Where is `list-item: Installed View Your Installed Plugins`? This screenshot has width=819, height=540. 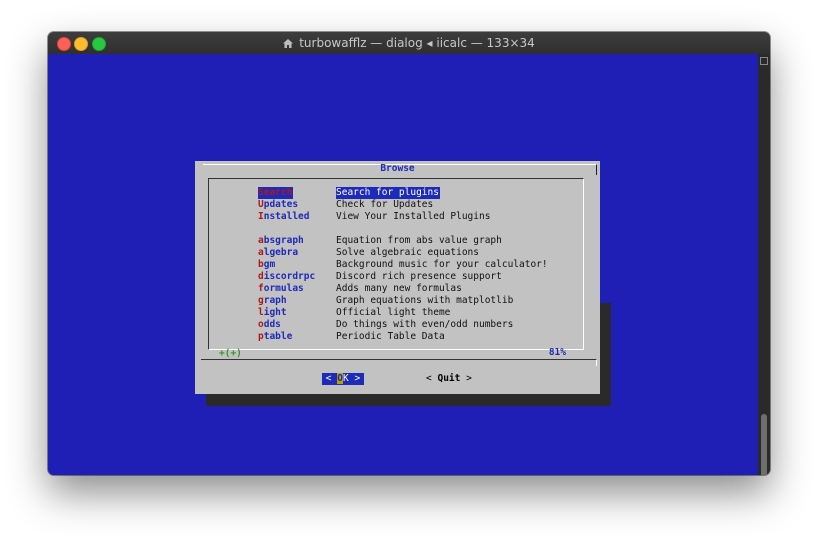 list-item: Installed View Your Installed Plugins is located at coordinates (396, 217).